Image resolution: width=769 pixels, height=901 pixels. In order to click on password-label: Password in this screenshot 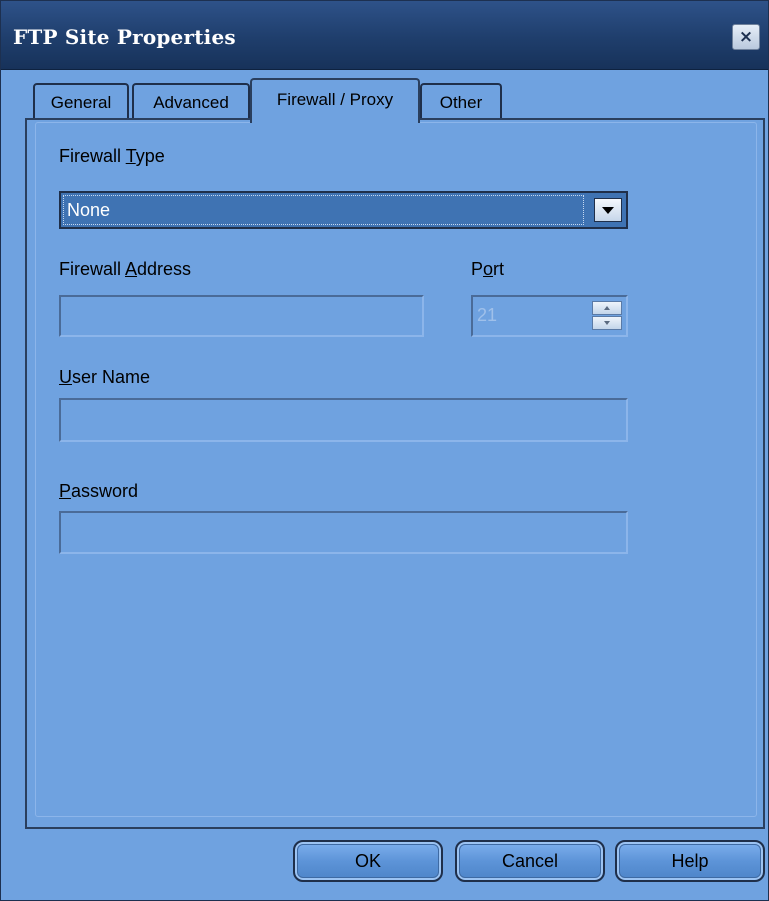, I will do `click(98, 491)`.